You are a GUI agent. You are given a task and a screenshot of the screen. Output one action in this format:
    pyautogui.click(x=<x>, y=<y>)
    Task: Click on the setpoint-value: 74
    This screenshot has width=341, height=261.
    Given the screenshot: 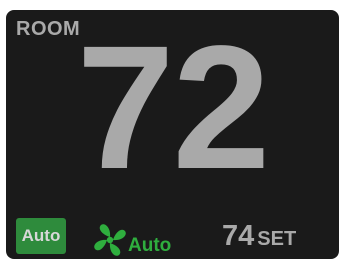 What is the action you would take?
    pyautogui.click(x=238, y=236)
    